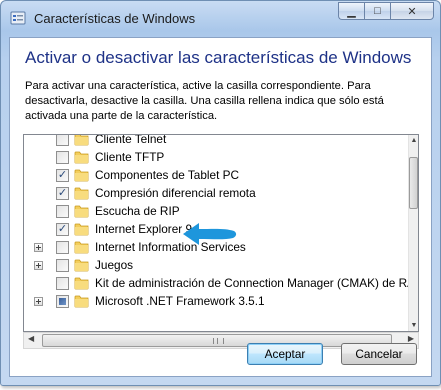 The image size is (441, 390). What do you see at coordinates (413, 183) in the screenshot?
I see `vertical-scroll-thumb` at bounding box center [413, 183].